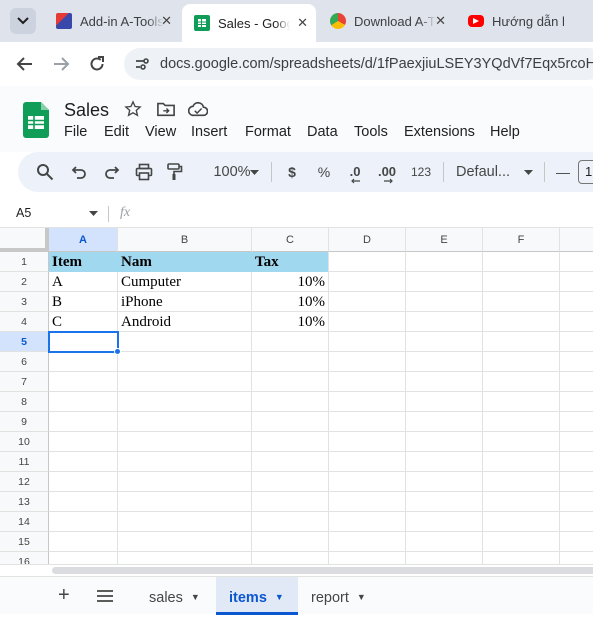  I want to click on increase-decimal-button: .00, so click(387, 172).